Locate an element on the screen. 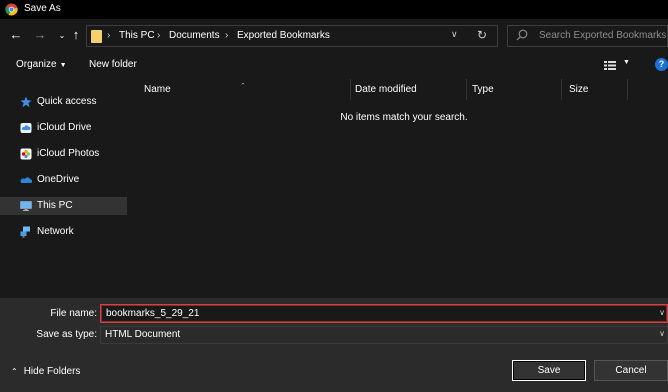  save-as-type-value: HTML Document is located at coordinates (143, 334).